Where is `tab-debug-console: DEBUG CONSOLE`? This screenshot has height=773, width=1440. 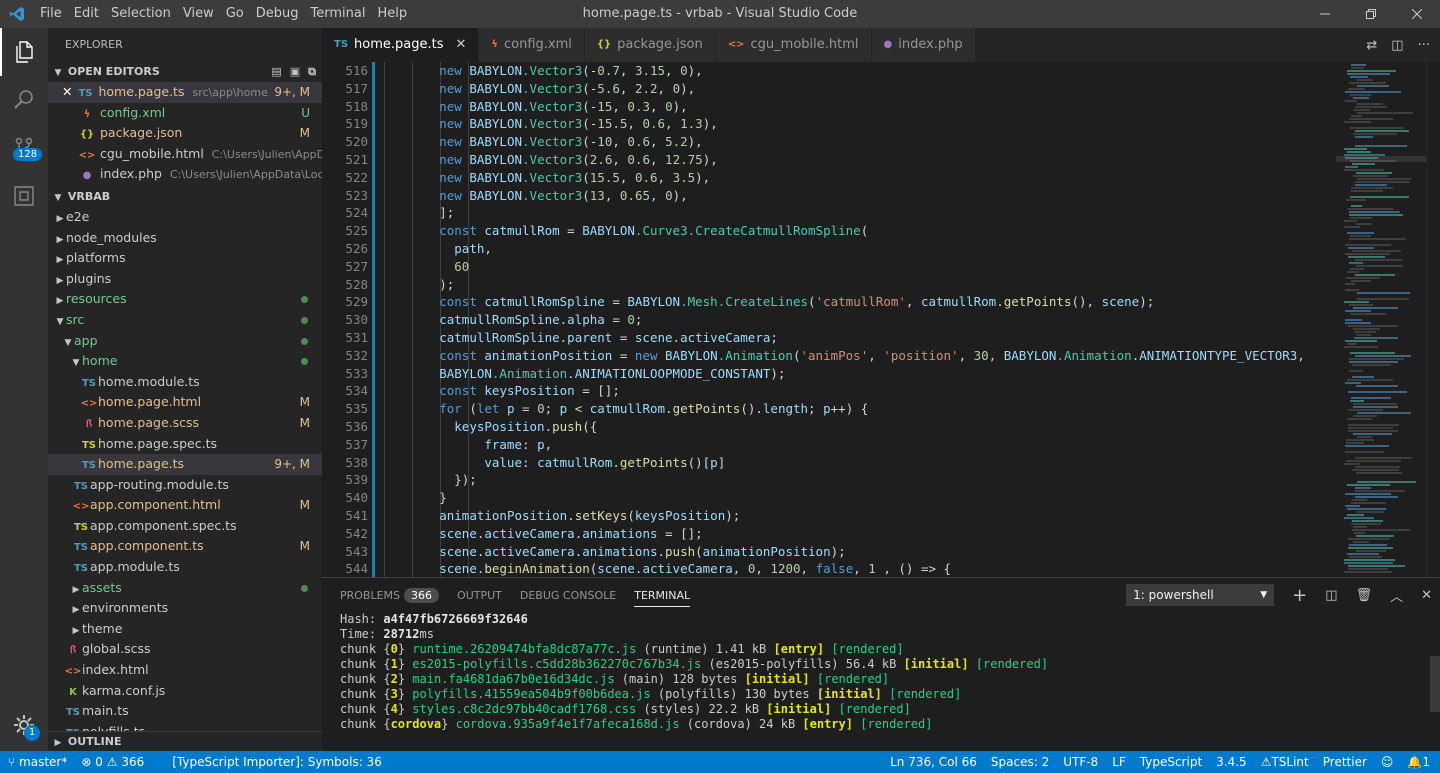 tab-debug-console: DEBUG CONSOLE is located at coordinates (568, 595).